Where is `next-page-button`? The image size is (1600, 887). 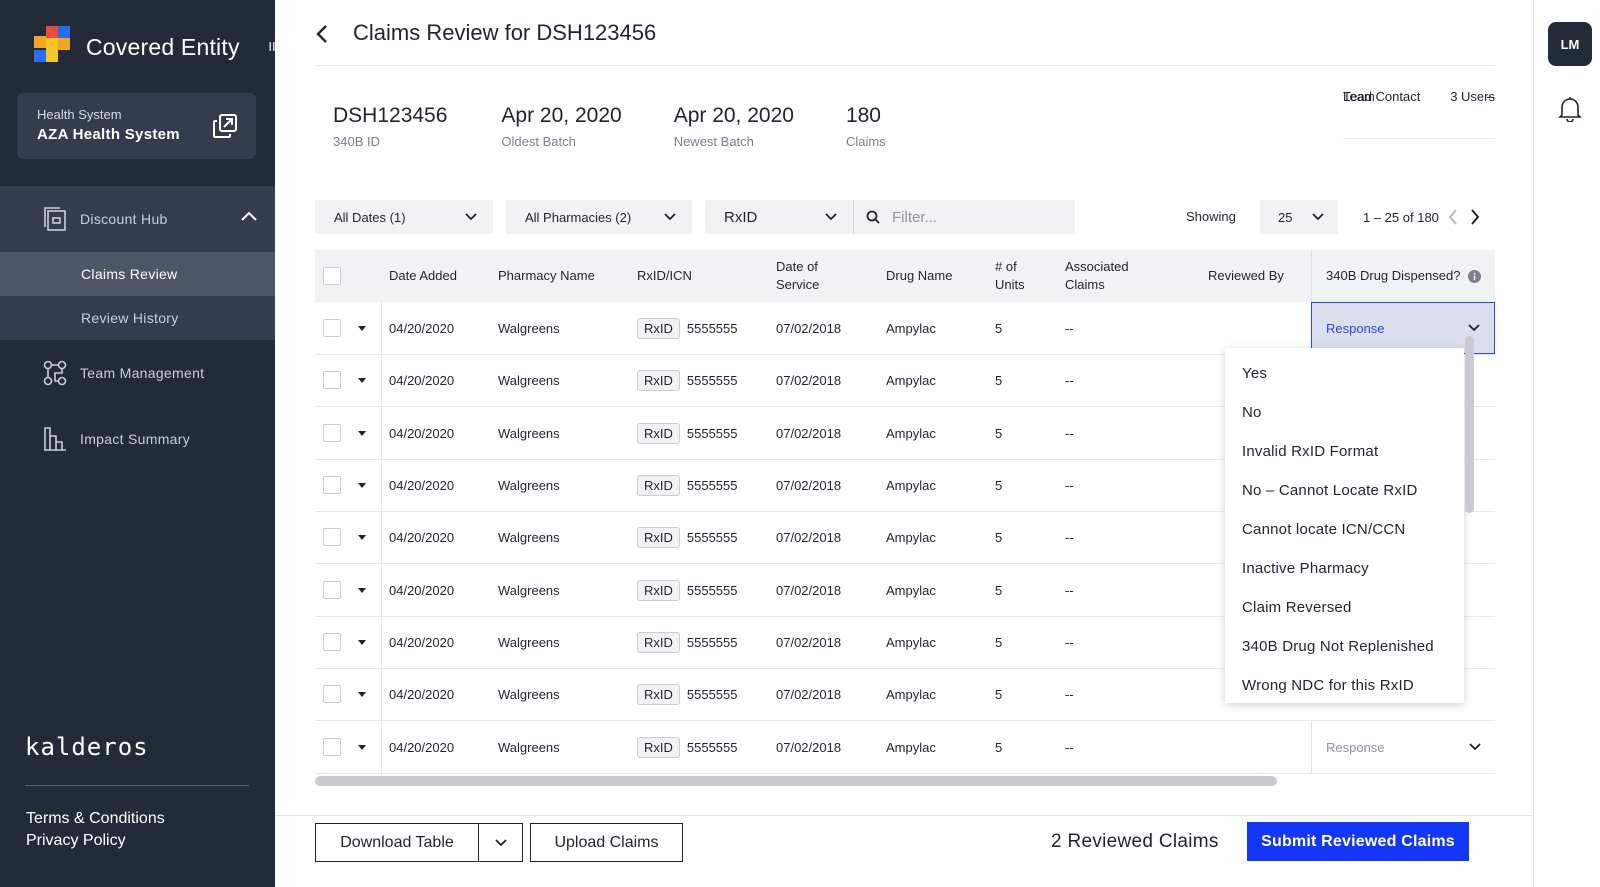
next-page-button is located at coordinates (1475, 217).